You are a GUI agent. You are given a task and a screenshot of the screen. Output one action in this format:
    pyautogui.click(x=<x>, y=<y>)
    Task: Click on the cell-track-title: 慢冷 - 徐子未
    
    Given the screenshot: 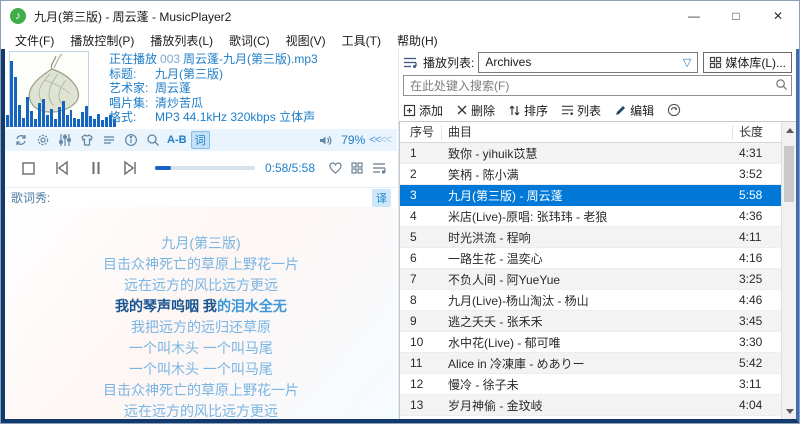 What is the action you would take?
    pyautogui.click(x=483, y=384)
    